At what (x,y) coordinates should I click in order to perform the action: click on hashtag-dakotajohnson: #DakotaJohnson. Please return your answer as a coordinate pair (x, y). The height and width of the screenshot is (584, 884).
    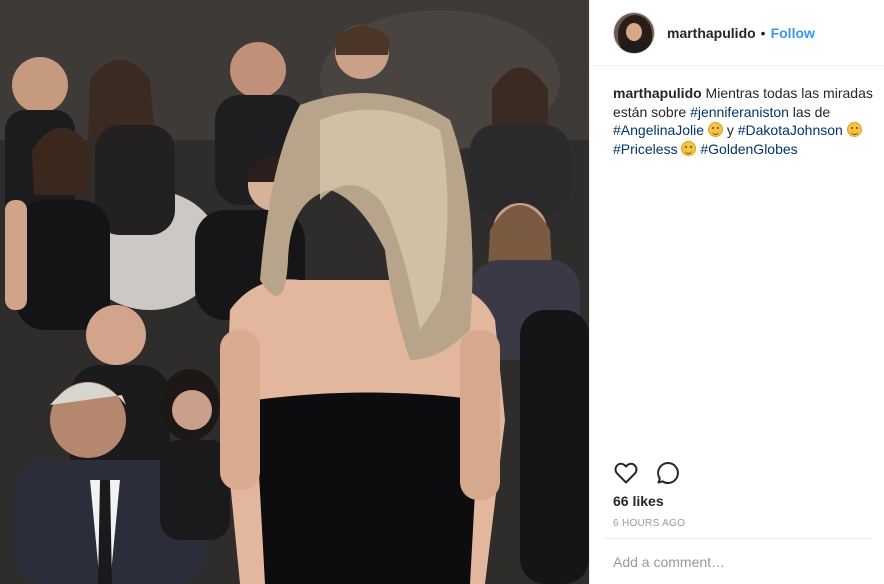
    Looking at the image, I should click on (790, 130).